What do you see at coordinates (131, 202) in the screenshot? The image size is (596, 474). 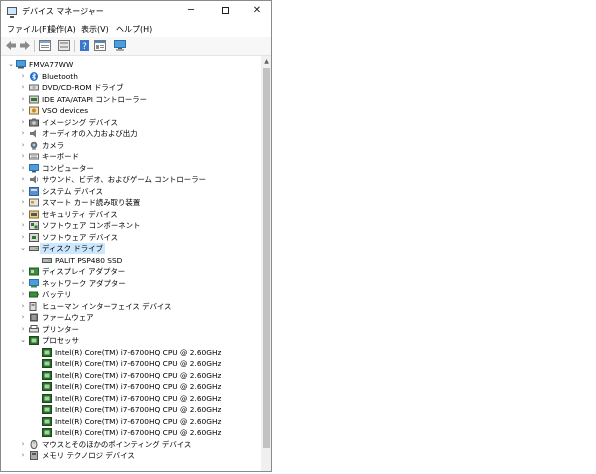 I see `device-category: › スマート カード読み取り装置` at bounding box center [131, 202].